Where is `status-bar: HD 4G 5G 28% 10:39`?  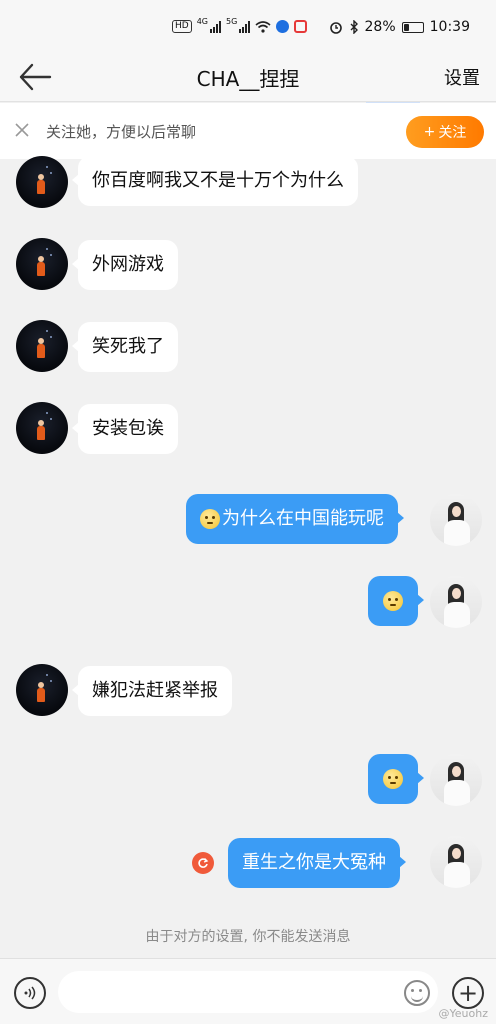
status-bar: HD 4G 5G 28% 10:39 is located at coordinates (248, 26).